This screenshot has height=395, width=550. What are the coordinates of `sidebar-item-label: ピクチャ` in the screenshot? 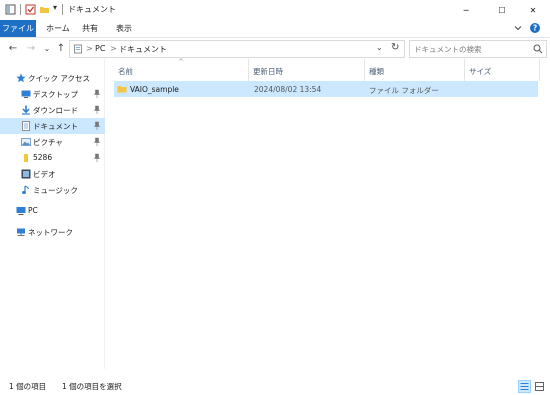 It's located at (48, 142).